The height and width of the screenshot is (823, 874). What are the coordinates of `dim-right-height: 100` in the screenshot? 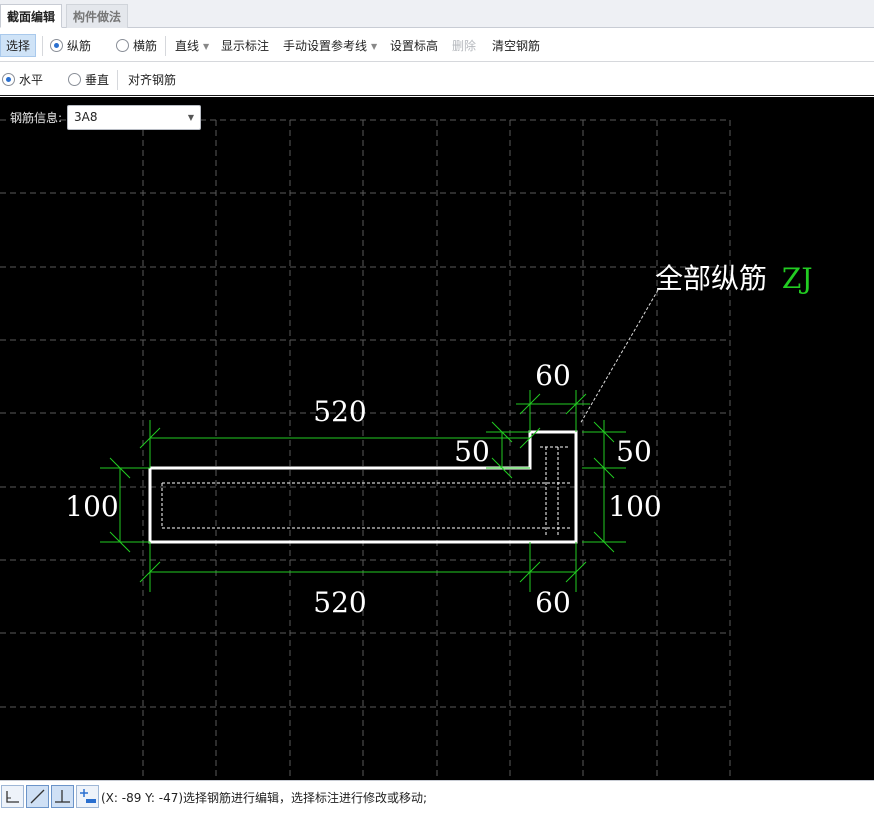 It's located at (634, 506).